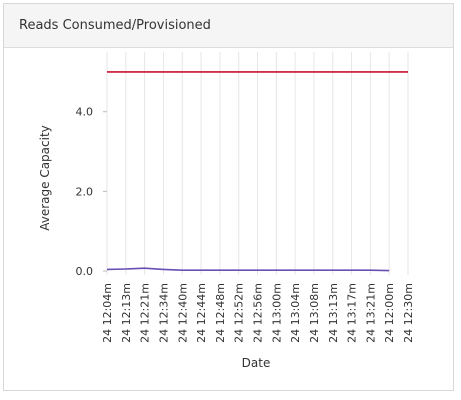  I want to click on x-tick-label: 24 12:56m, so click(258, 313).